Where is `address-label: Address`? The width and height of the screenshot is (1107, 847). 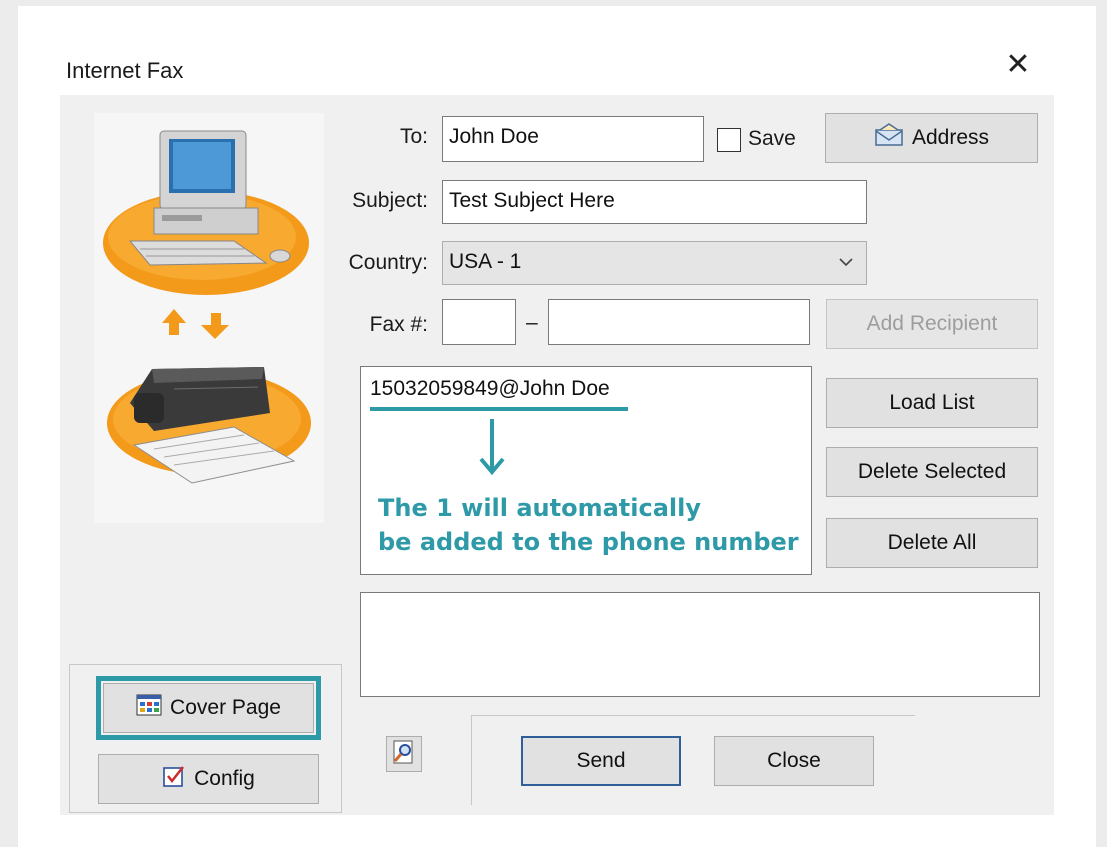
address-label: Address is located at coordinates (950, 137).